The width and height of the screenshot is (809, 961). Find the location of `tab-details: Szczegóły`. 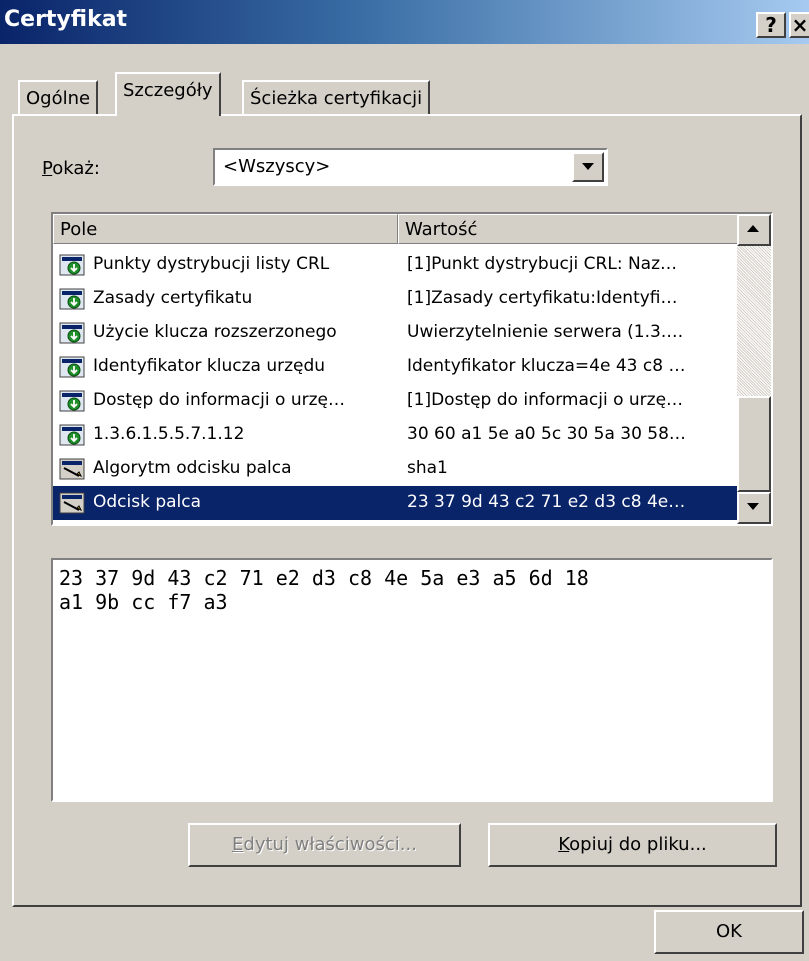

tab-details: Szczegóły is located at coordinates (168, 94).